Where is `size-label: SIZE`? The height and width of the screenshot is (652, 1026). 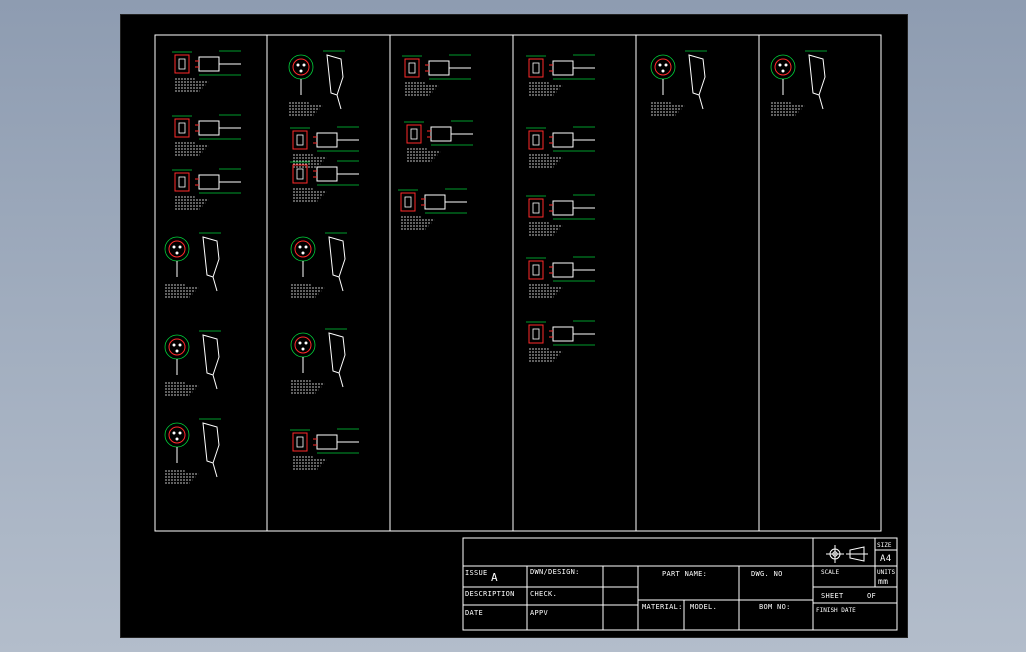 size-label: SIZE is located at coordinates (884, 545).